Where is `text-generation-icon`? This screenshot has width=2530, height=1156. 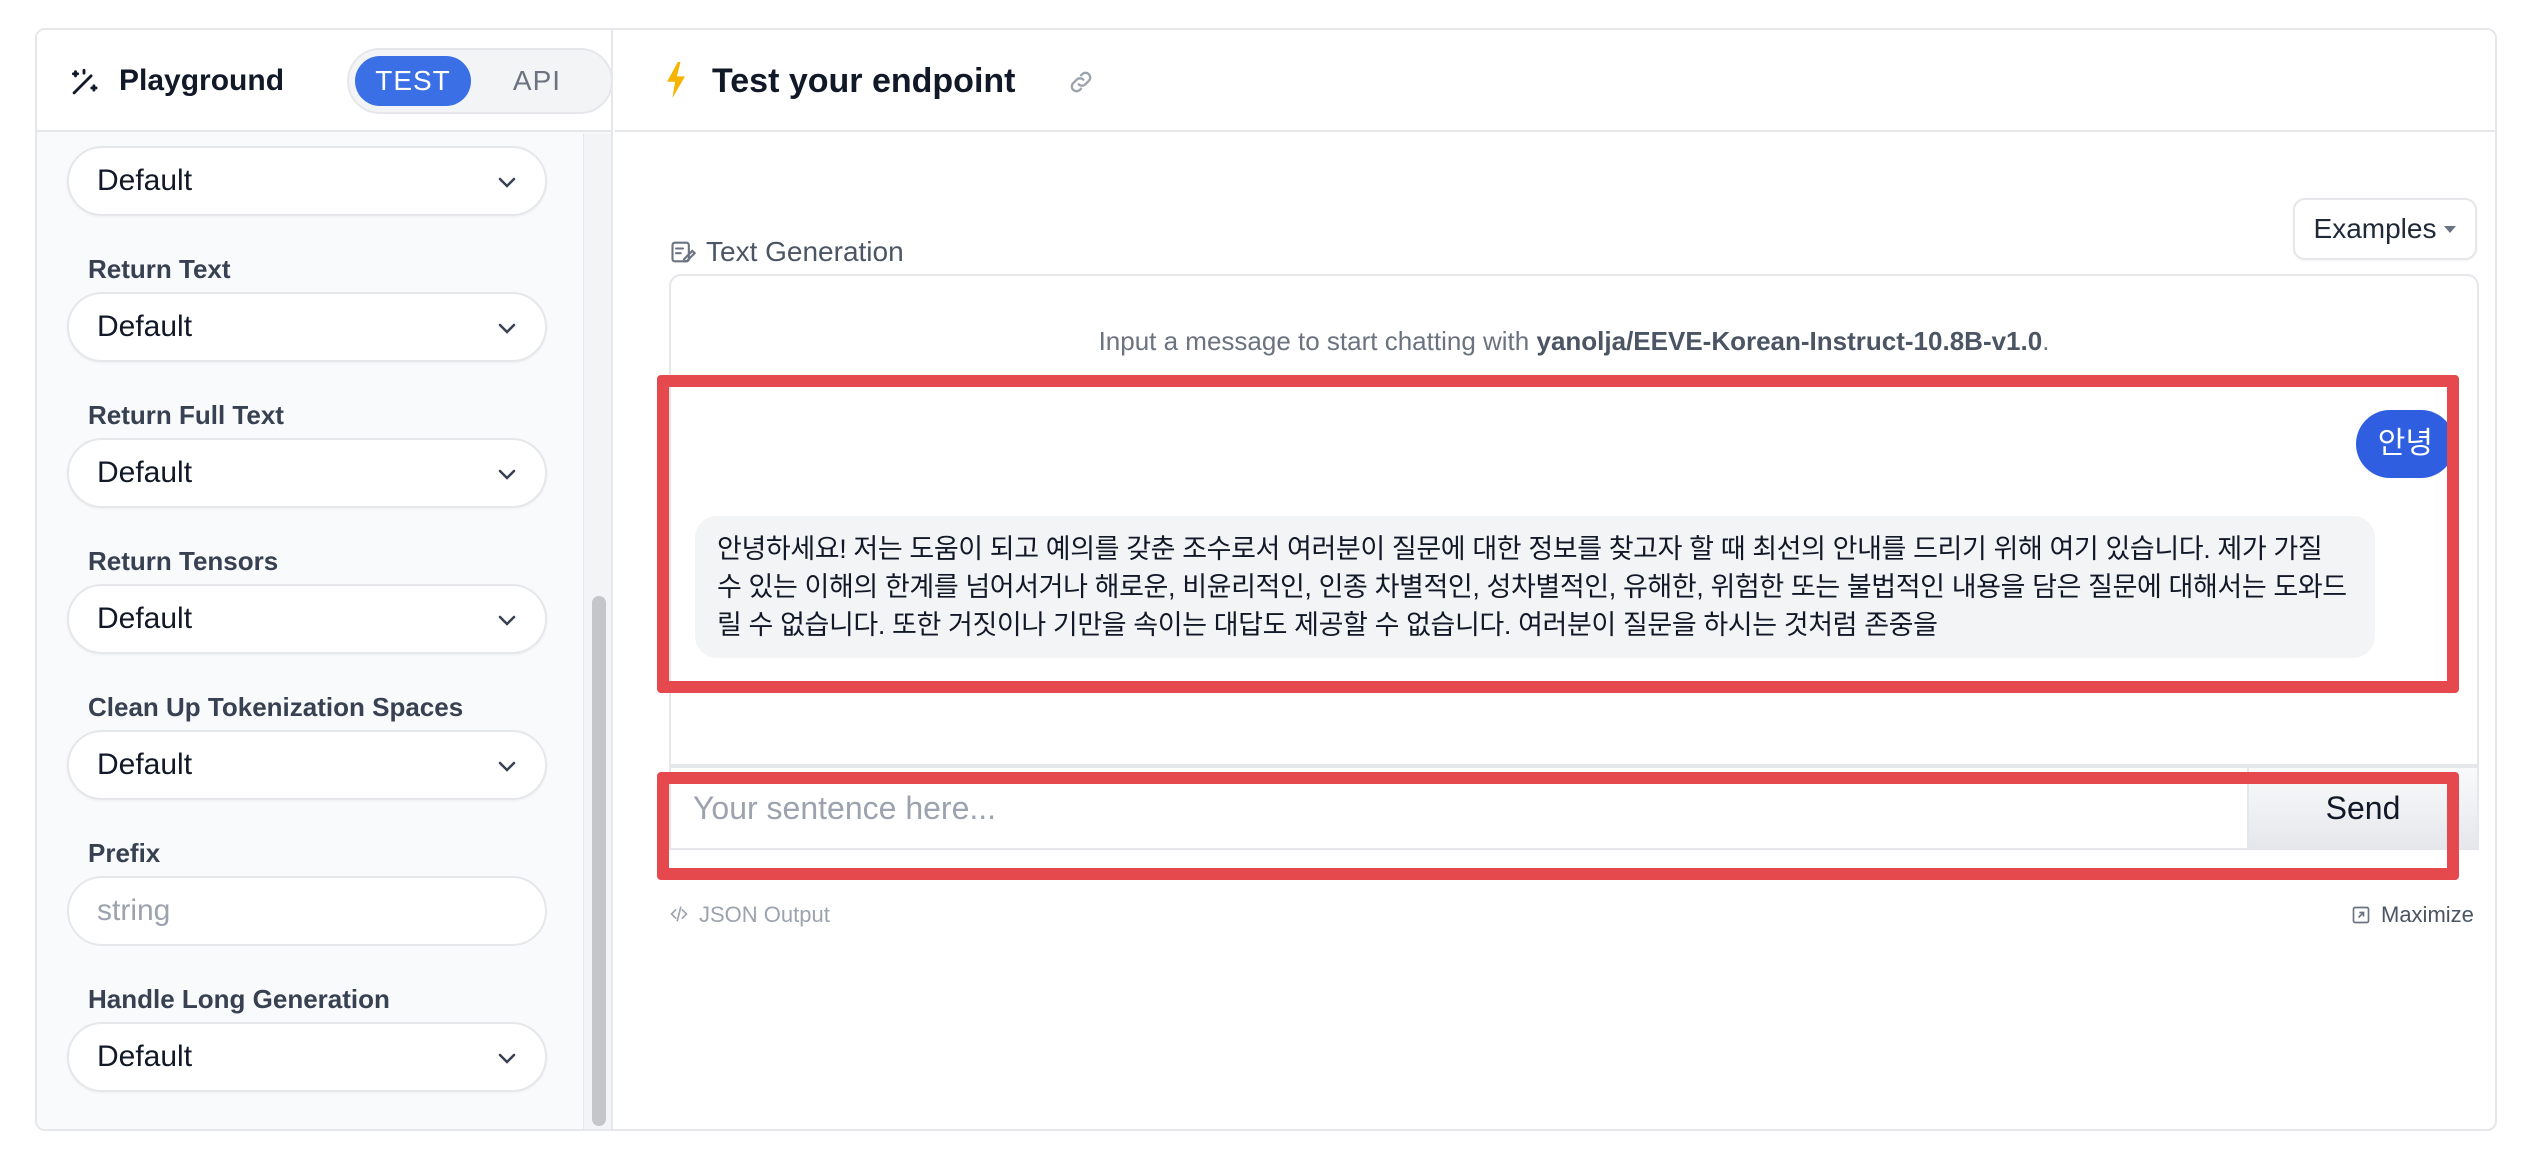
text-generation-icon is located at coordinates (684, 252).